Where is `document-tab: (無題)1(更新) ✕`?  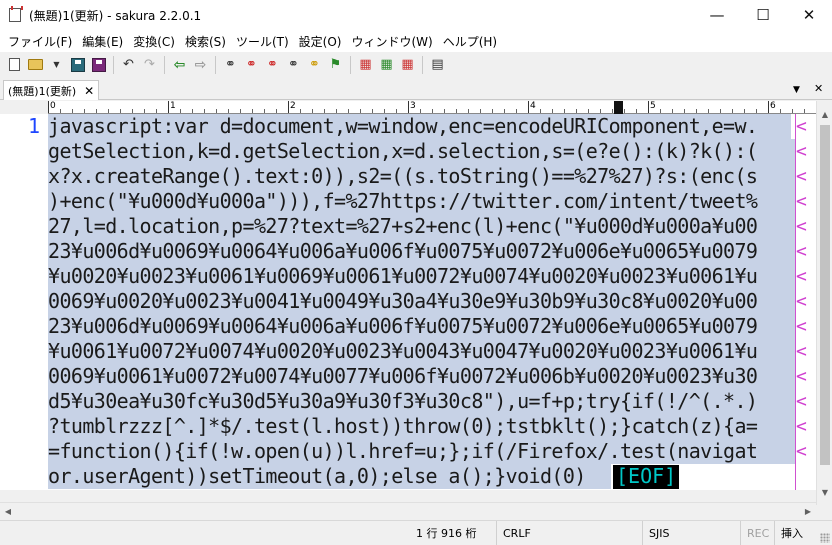
document-tab: (無題)1(更新) ✕ is located at coordinates (51, 90).